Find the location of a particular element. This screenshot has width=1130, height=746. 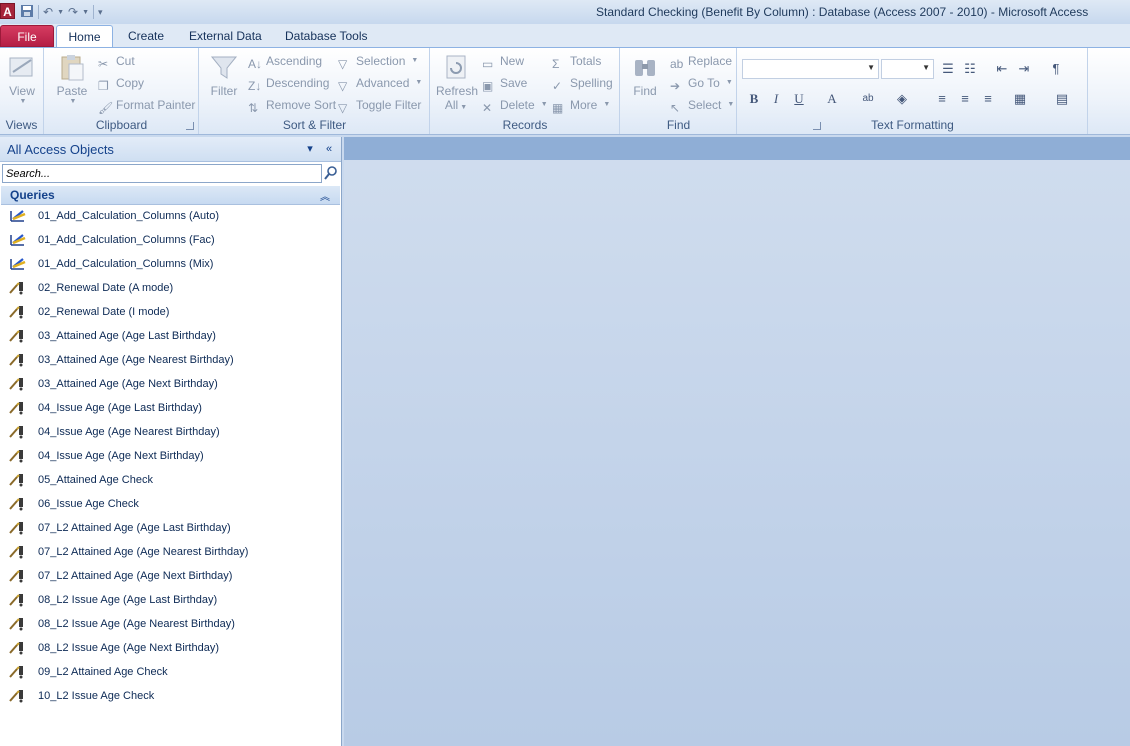

go-to-button: ➔ Go To ▼ is located at coordinates (701, 83).